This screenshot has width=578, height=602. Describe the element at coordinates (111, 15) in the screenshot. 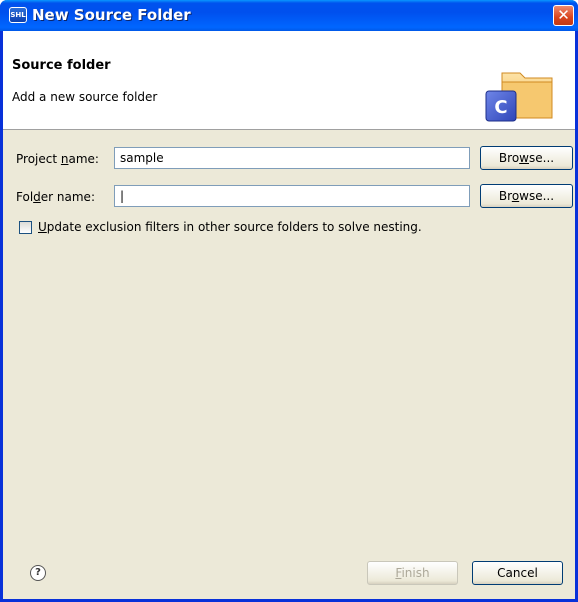

I see `window-title: New Source Folder` at that location.